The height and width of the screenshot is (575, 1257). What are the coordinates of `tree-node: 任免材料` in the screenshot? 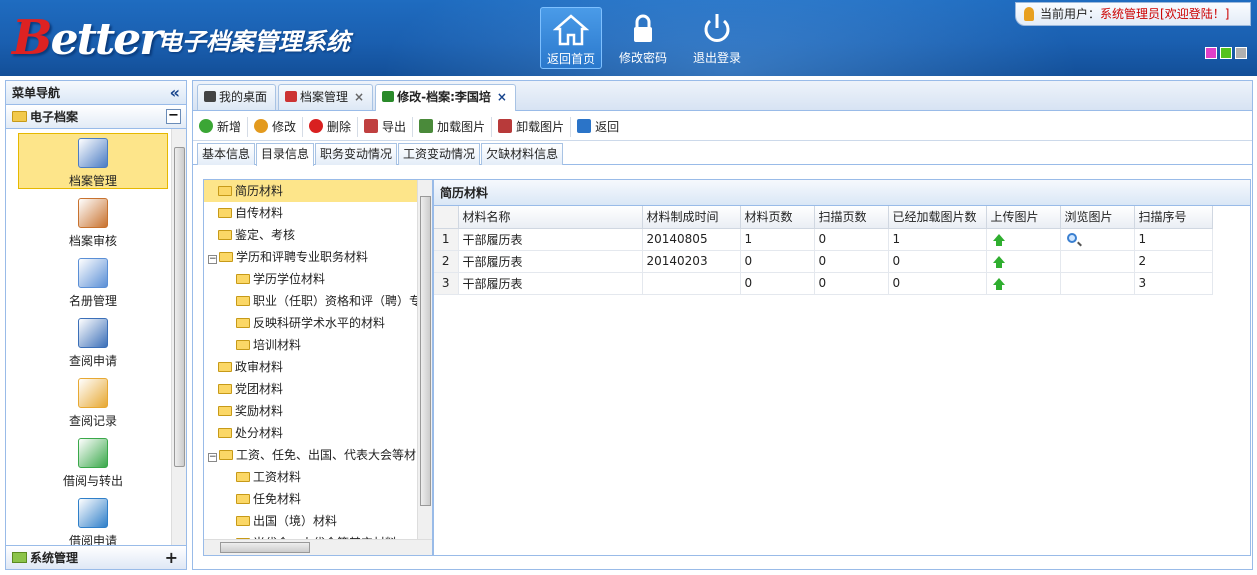 It's located at (311, 499).